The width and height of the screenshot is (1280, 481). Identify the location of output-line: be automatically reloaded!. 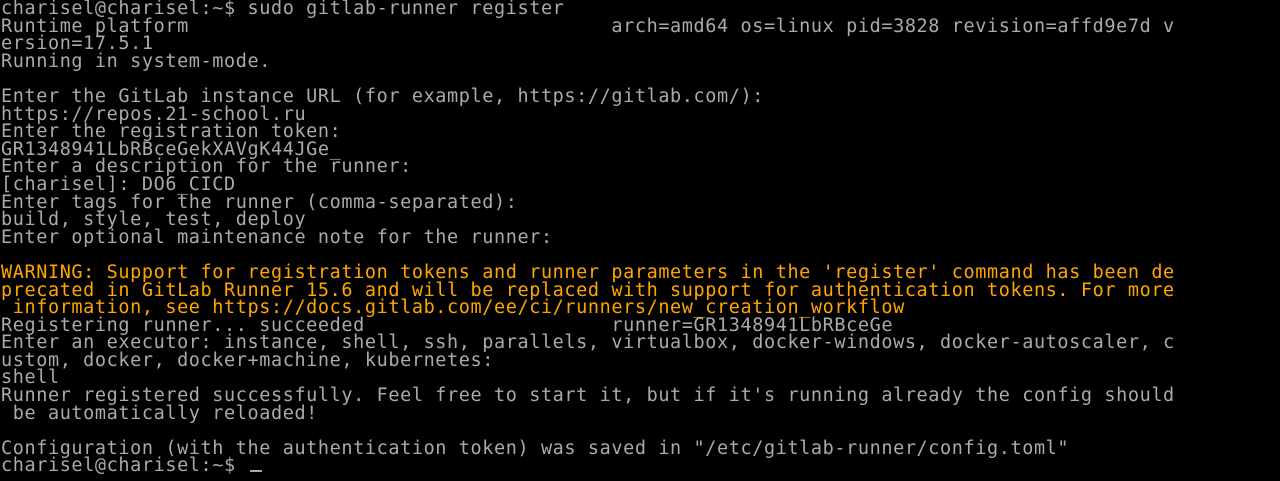
(159, 413).